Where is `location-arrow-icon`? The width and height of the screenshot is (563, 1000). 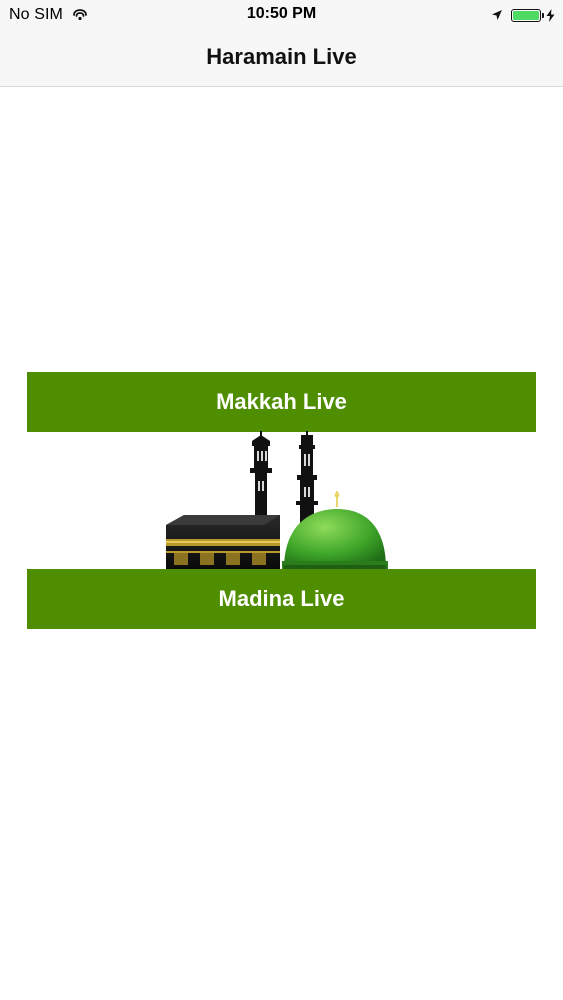 location-arrow-icon is located at coordinates (497, 15).